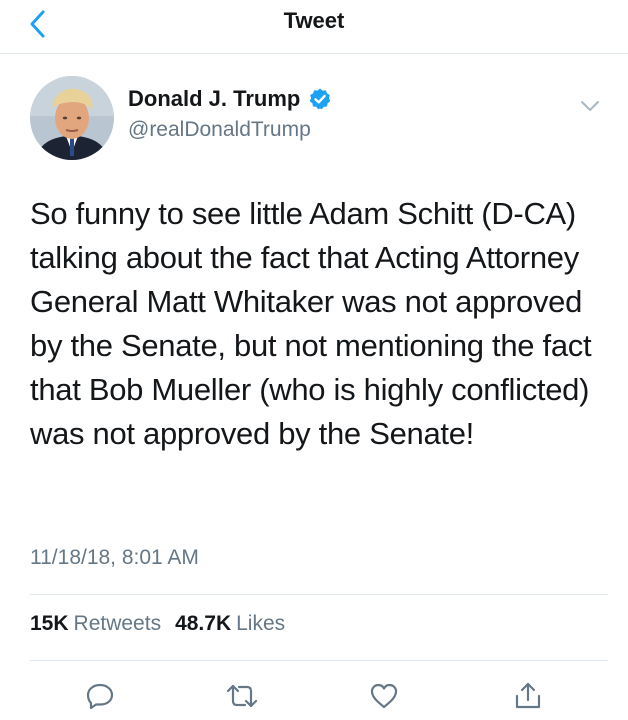 This screenshot has width=628, height=720. I want to click on likes-label: Likes, so click(261, 623).